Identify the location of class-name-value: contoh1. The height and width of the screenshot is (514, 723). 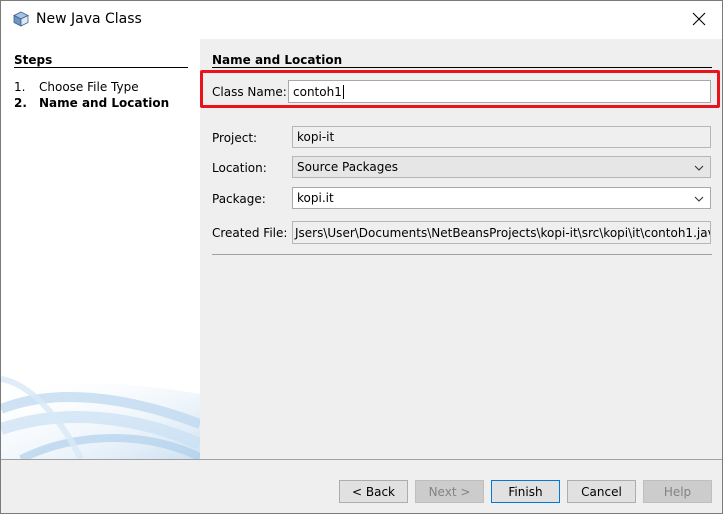
(317, 91).